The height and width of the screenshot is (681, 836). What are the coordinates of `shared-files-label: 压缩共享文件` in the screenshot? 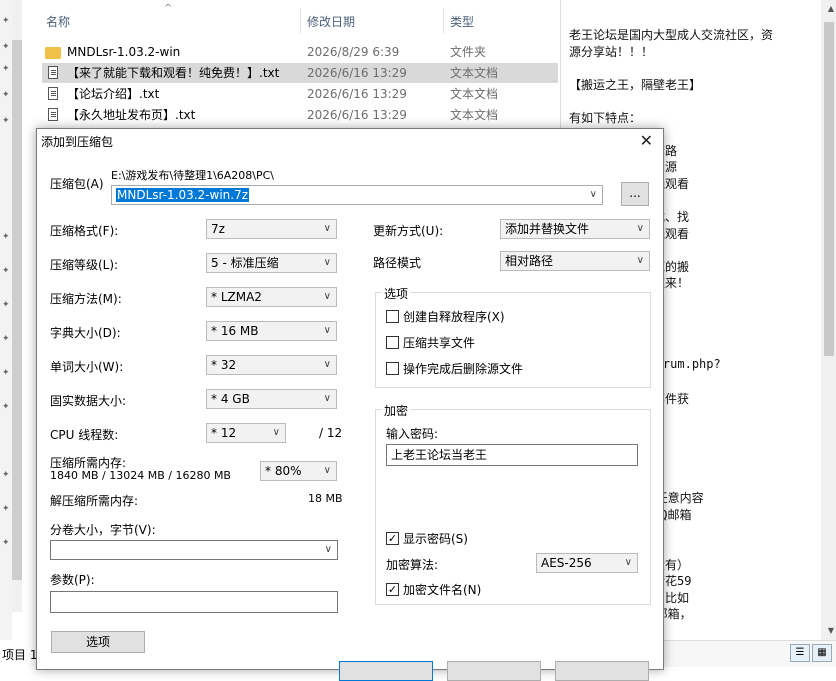 It's located at (439, 342).